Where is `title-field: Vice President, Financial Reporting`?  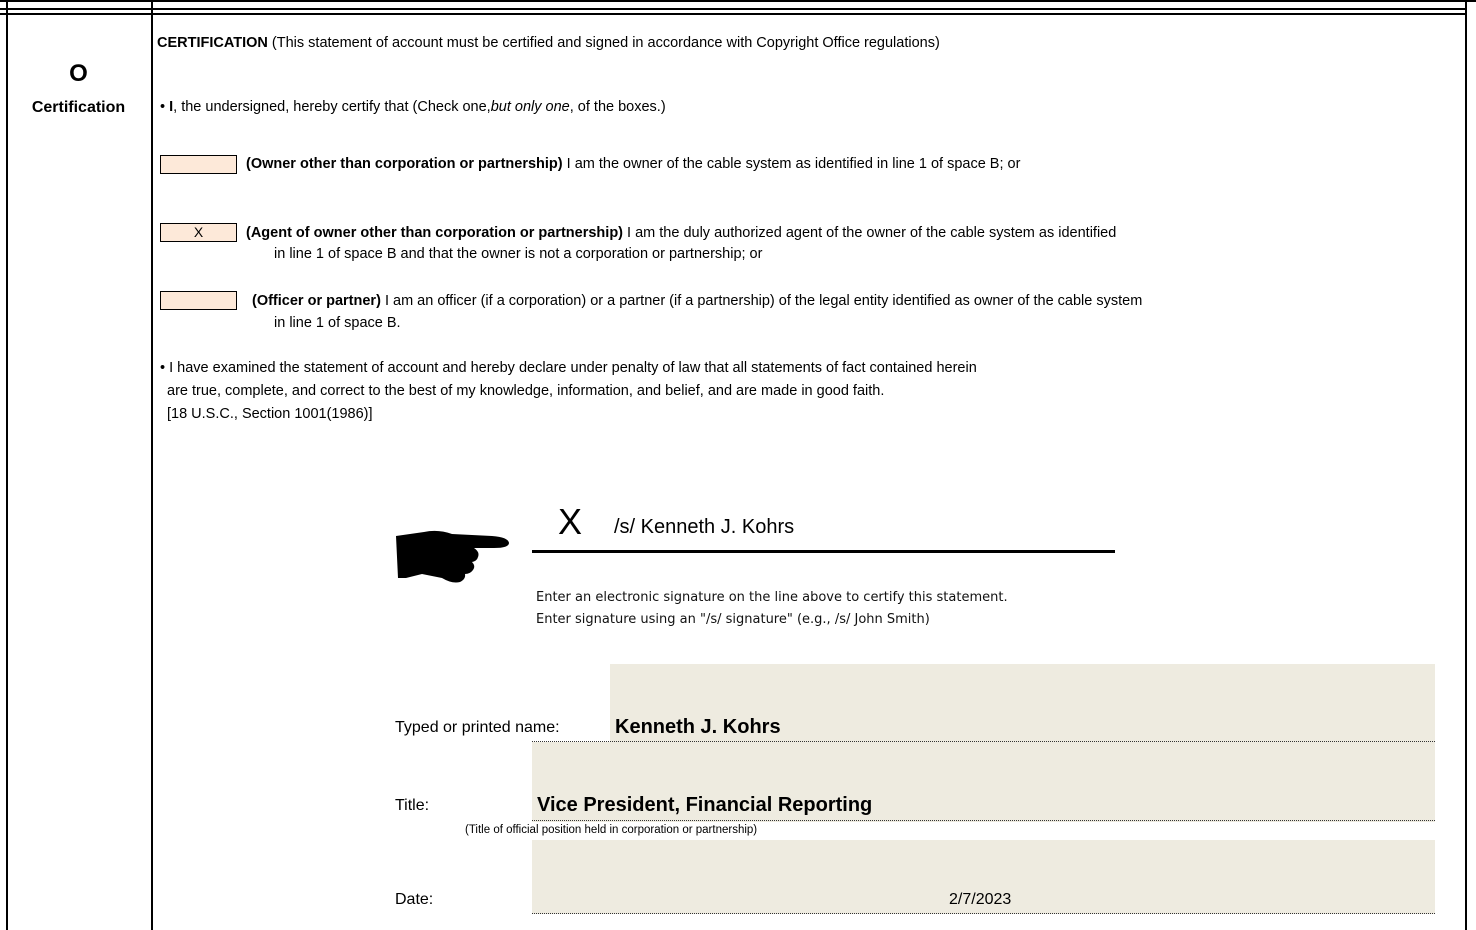
title-field: Vice President, Financial Reporting is located at coordinates (704, 805).